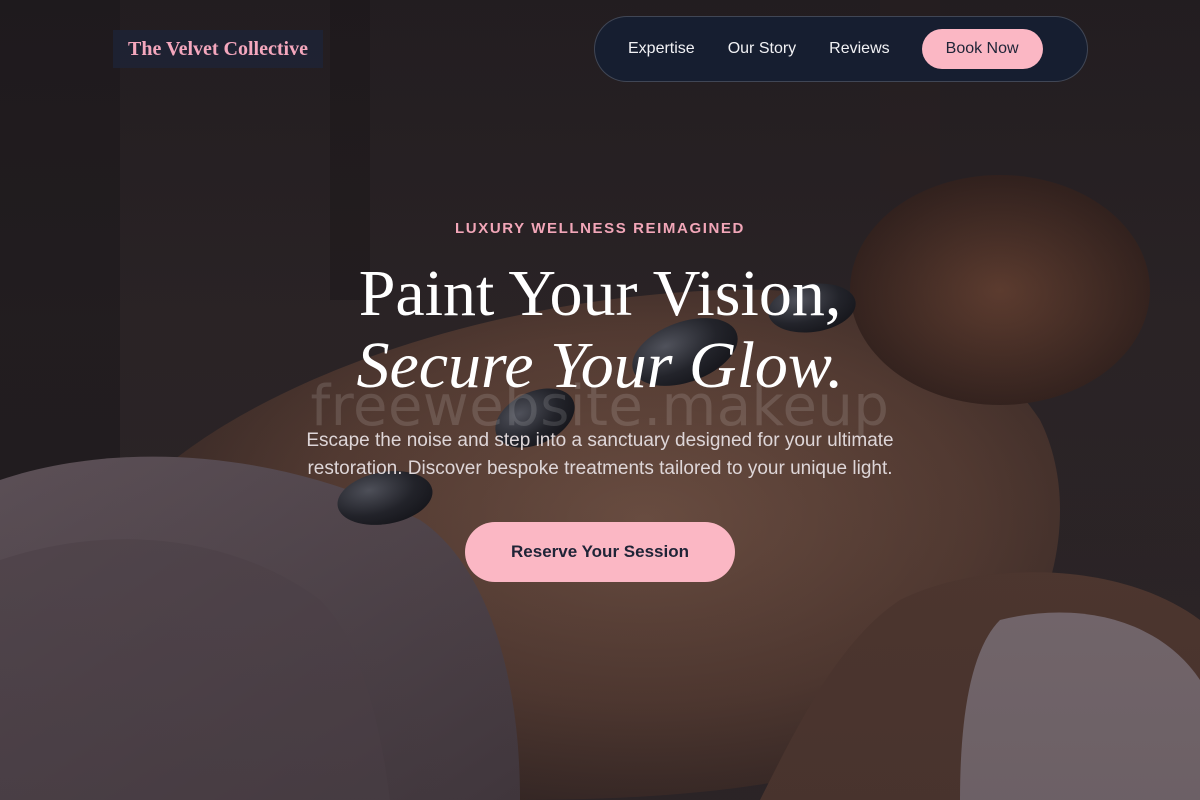 The width and height of the screenshot is (1200, 800). What do you see at coordinates (600, 552) in the screenshot?
I see `reserve-session-button: Reserve Your Session` at bounding box center [600, 552].